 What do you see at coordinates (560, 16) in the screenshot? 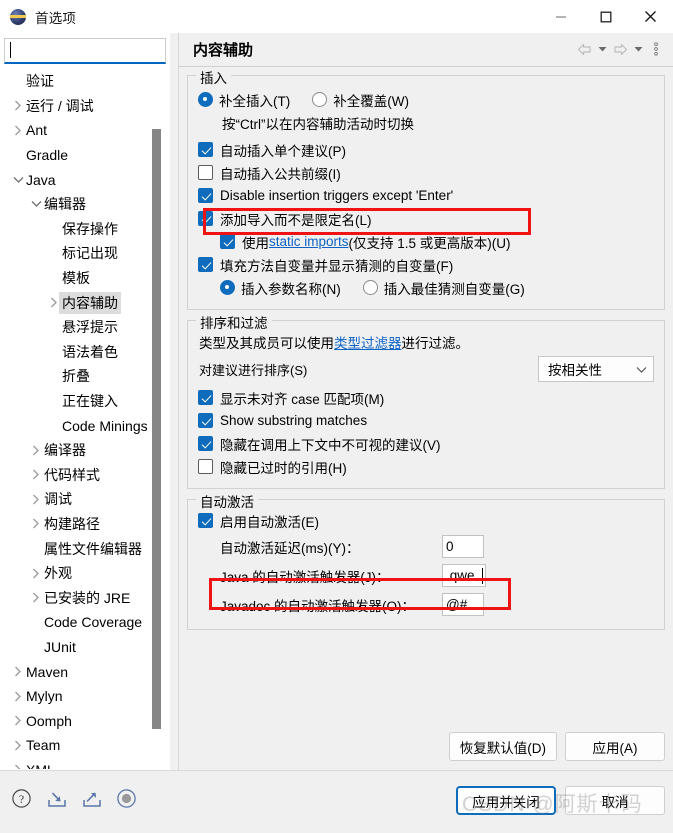
I see `minimize-button` at bounding box center [560, 16].